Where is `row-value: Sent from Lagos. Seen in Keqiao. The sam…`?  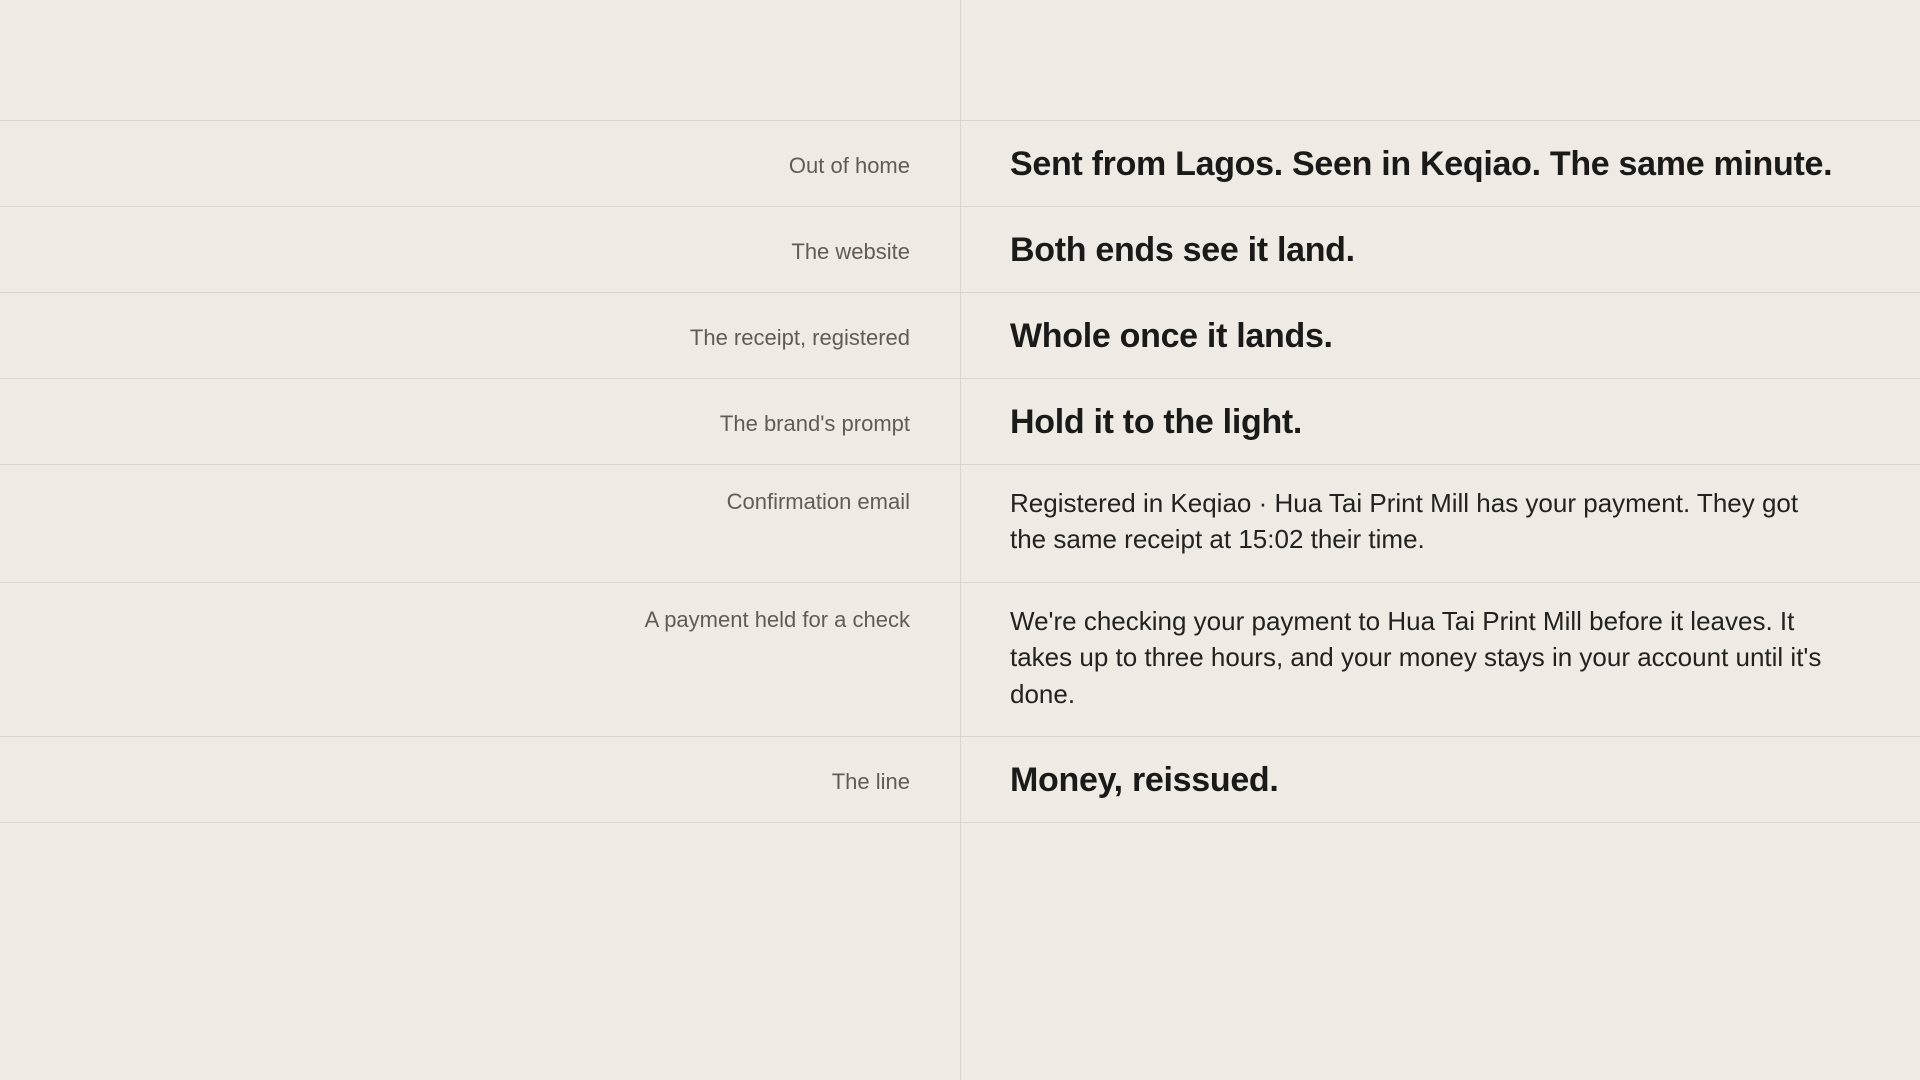
row-value: Sent from Lagos. Seen in Keqiao. The sam… is located at coordinates (1421, 164).